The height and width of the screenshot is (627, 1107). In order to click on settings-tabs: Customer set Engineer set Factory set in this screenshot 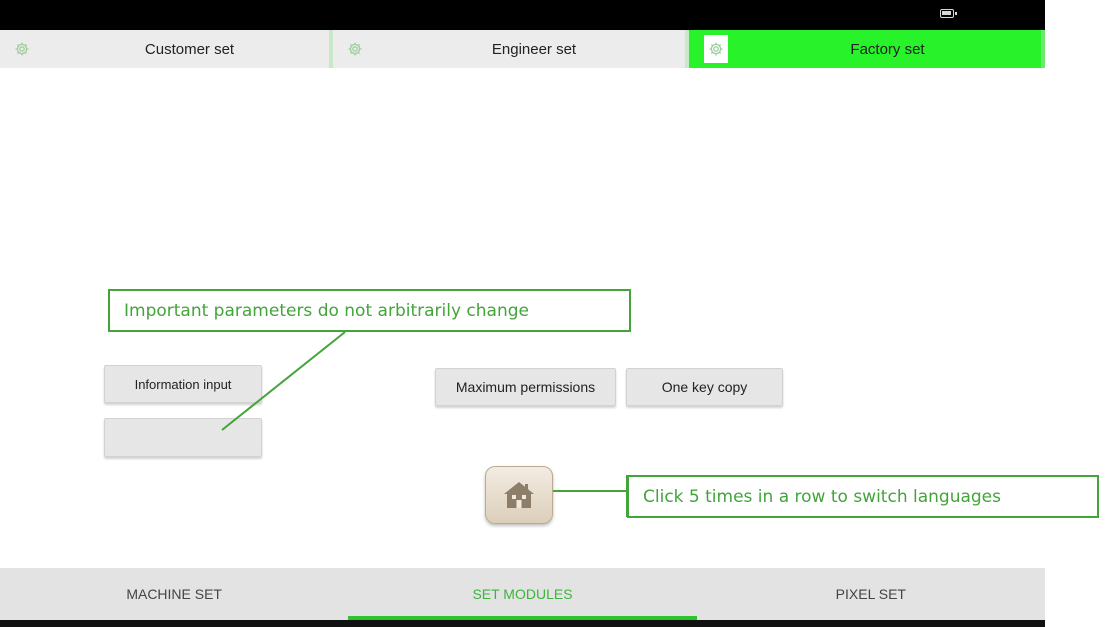, I will do `click(522, 49)`.